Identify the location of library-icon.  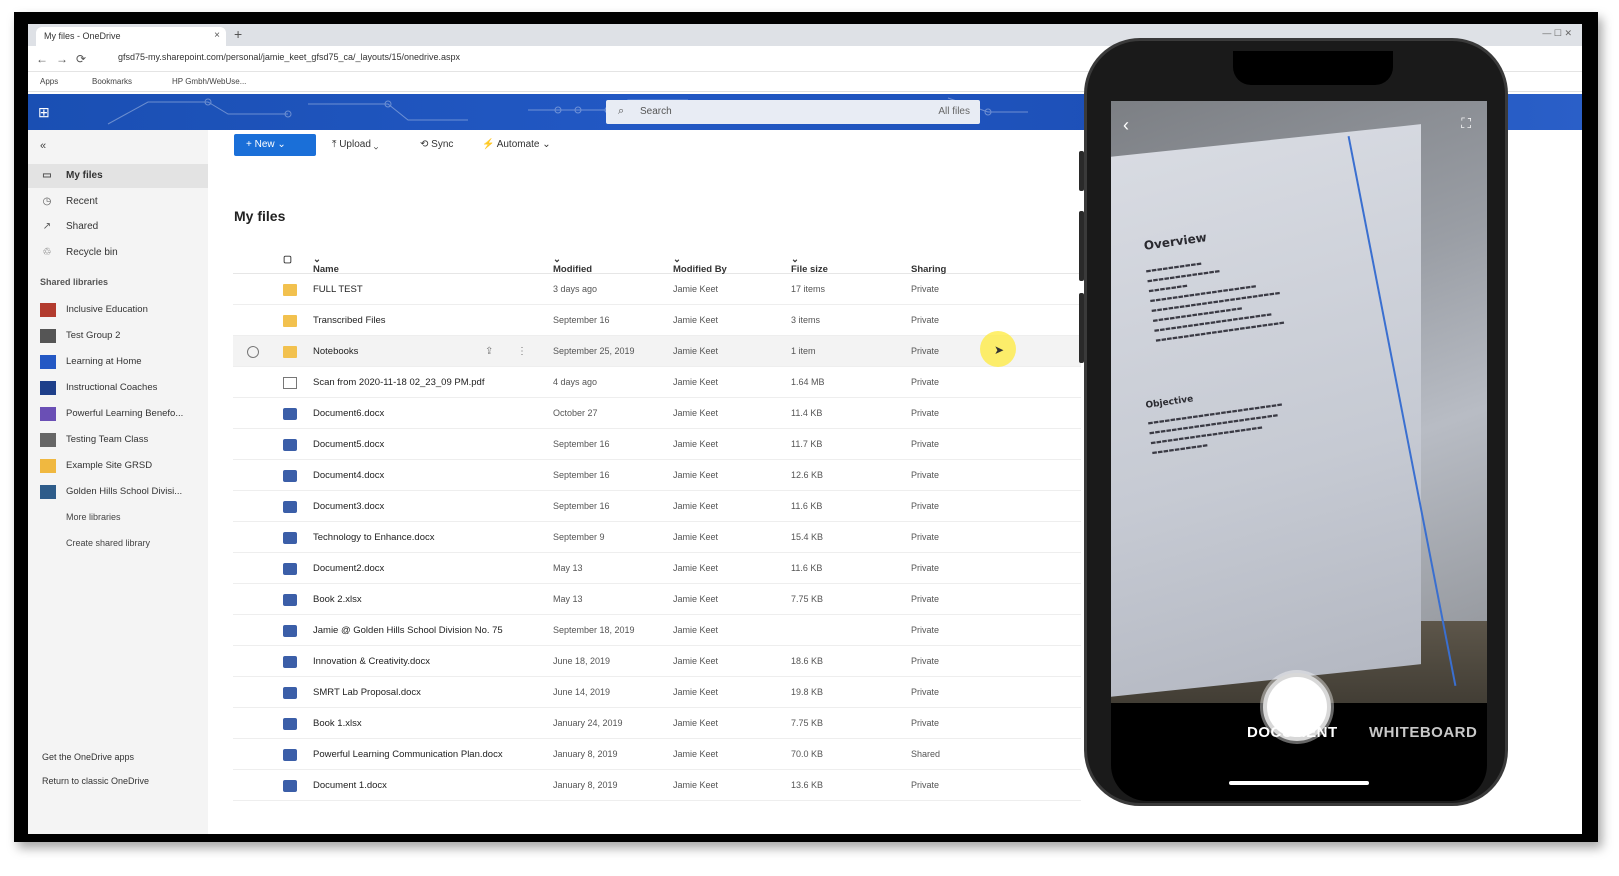
(48, 440).